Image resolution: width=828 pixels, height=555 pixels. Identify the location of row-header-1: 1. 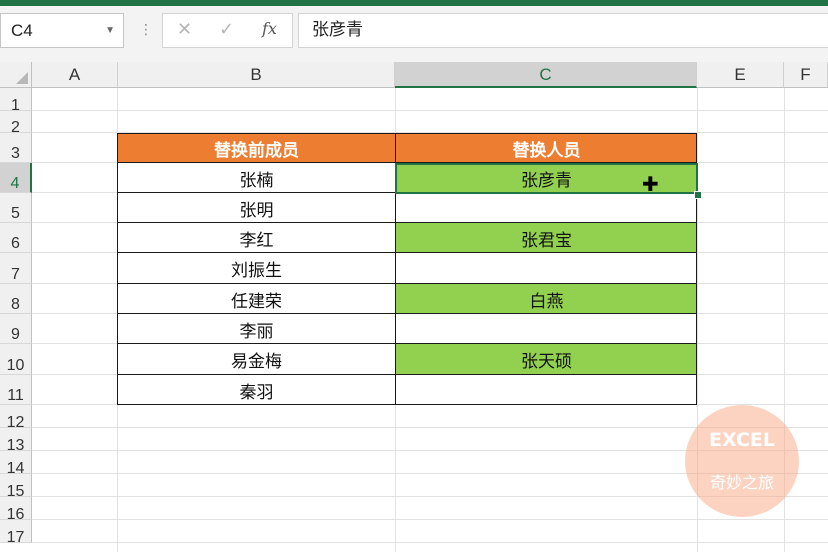
(16, 101).